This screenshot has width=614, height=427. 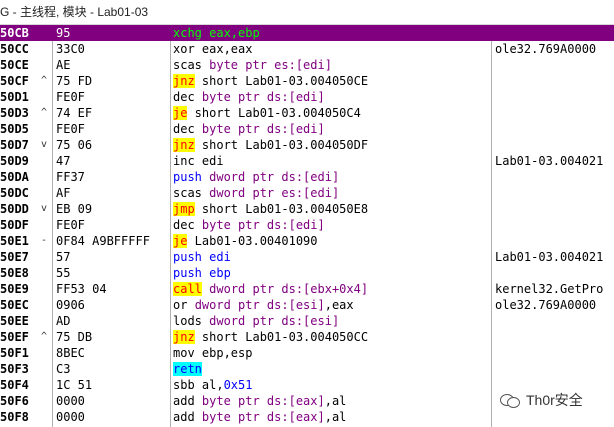 What do you see at coordinates (307, 49) in the screenshot?
I see `disasm-row: 50CC 33C0 xor eax,eax ole32.769A0000` at bounding box center [307, 49].